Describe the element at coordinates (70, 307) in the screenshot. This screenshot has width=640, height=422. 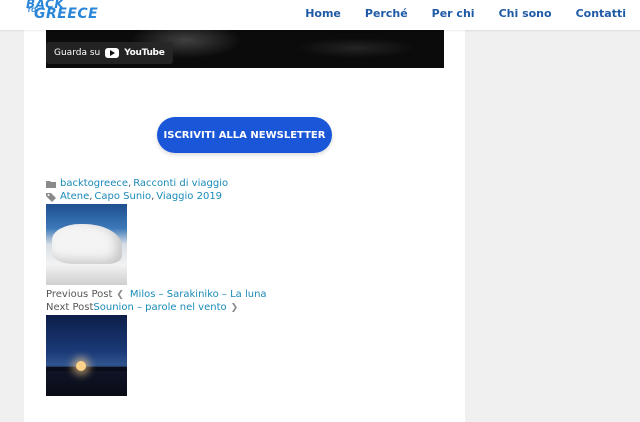
I see `next-post-label: Next Post` at that location.